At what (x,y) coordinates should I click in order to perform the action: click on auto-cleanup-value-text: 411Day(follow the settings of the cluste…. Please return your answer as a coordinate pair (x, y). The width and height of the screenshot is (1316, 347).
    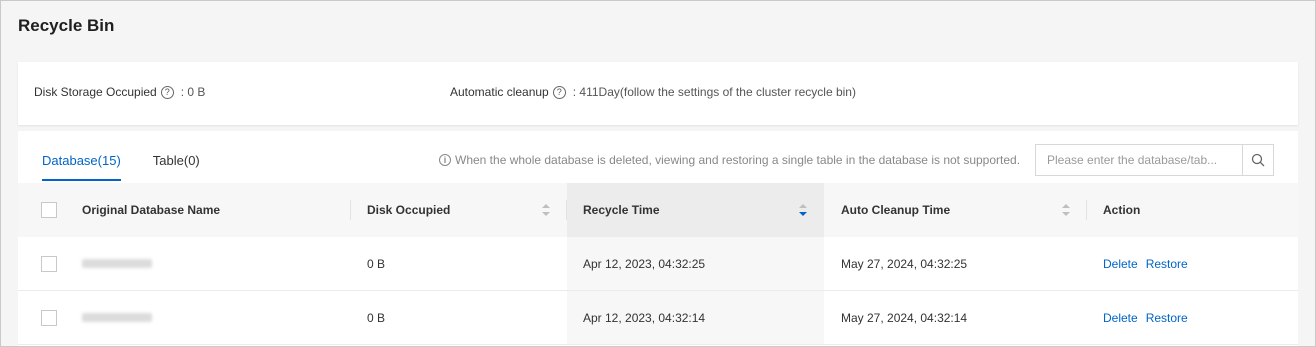
    Looking at the image, I should click on (717, 92).